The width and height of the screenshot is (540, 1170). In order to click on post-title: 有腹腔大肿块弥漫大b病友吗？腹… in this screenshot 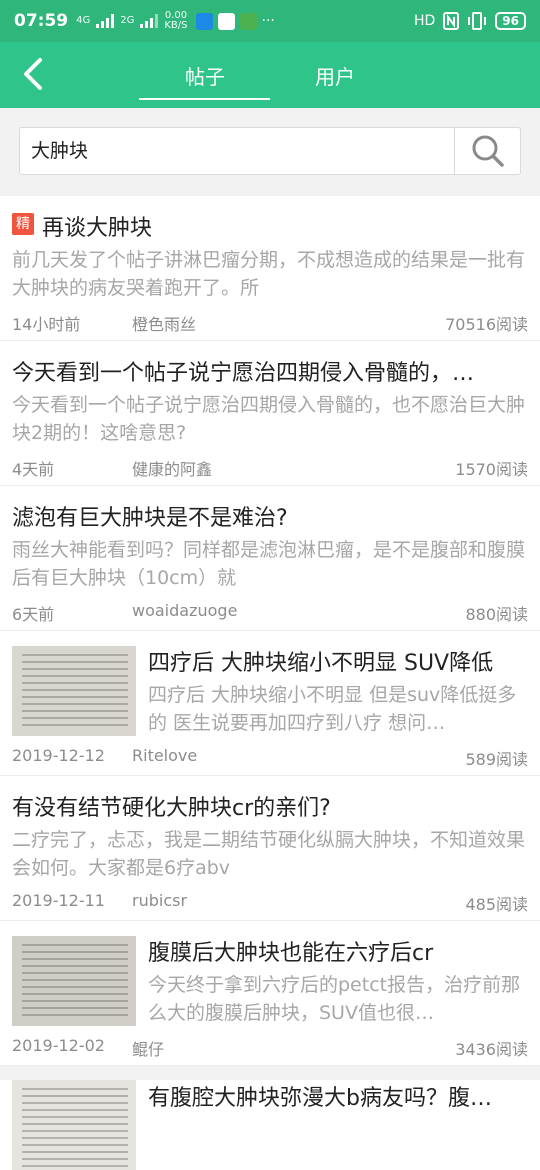, I will do `click(320, 1098)`.